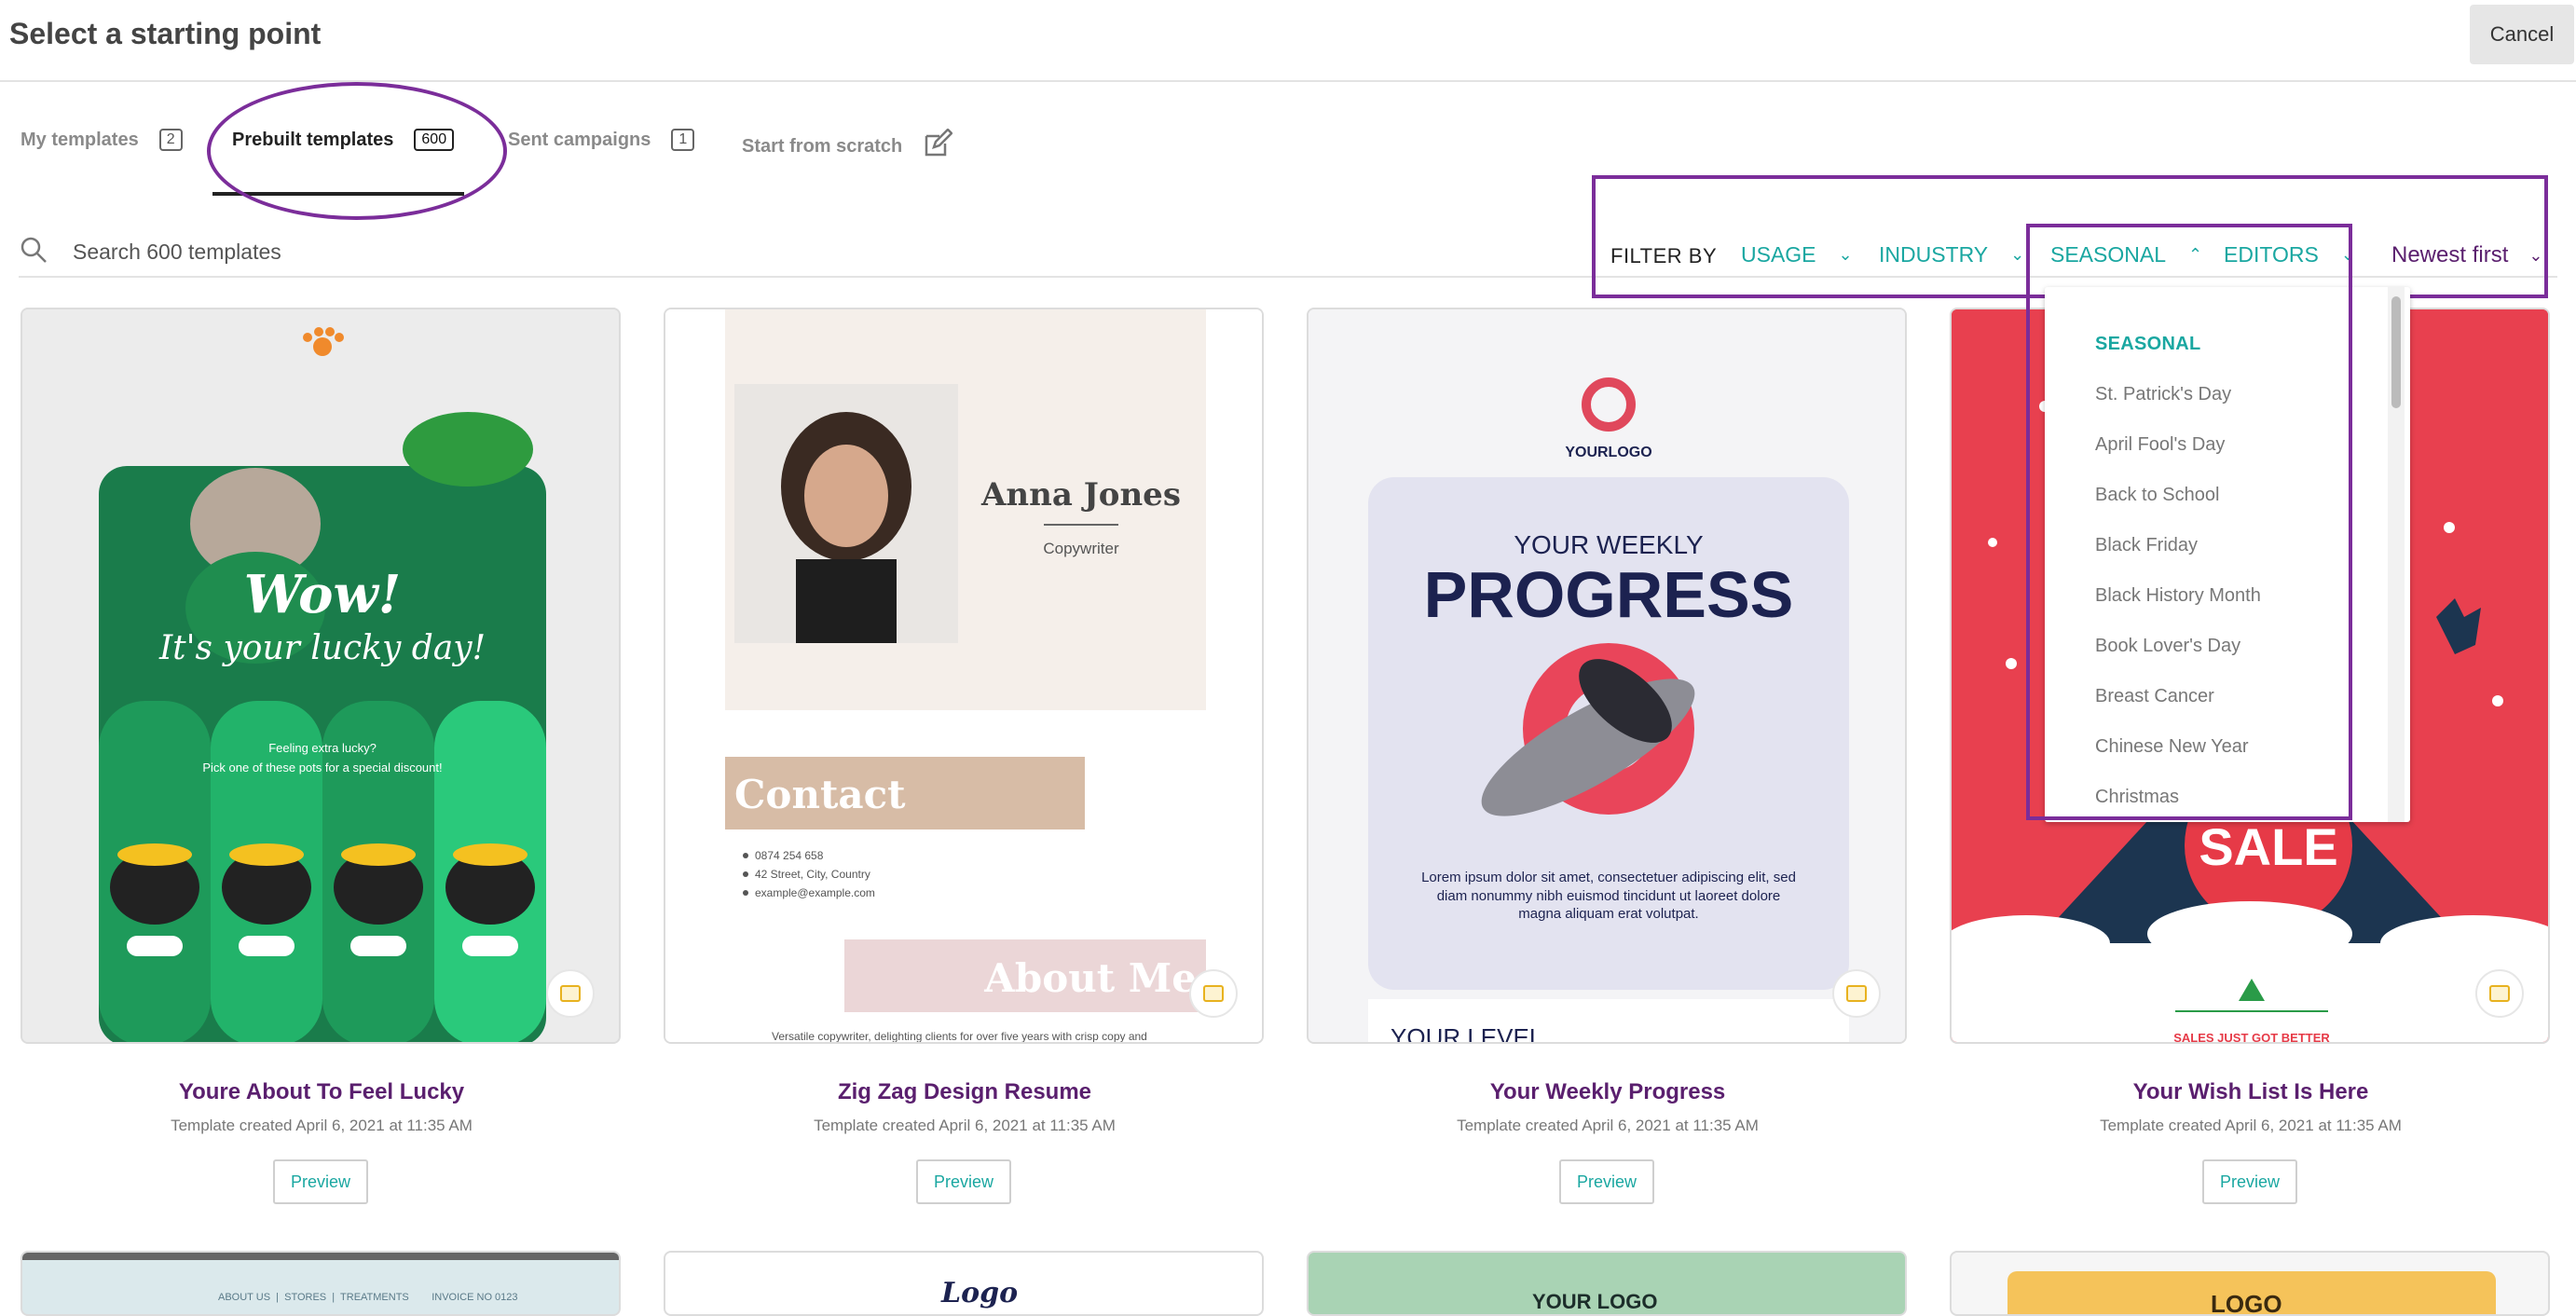 The height and width of the screenshot is (1316, 2576). Describe the element at coordinates (33, 252) in the screenshot. I see `search-icon` at that location.